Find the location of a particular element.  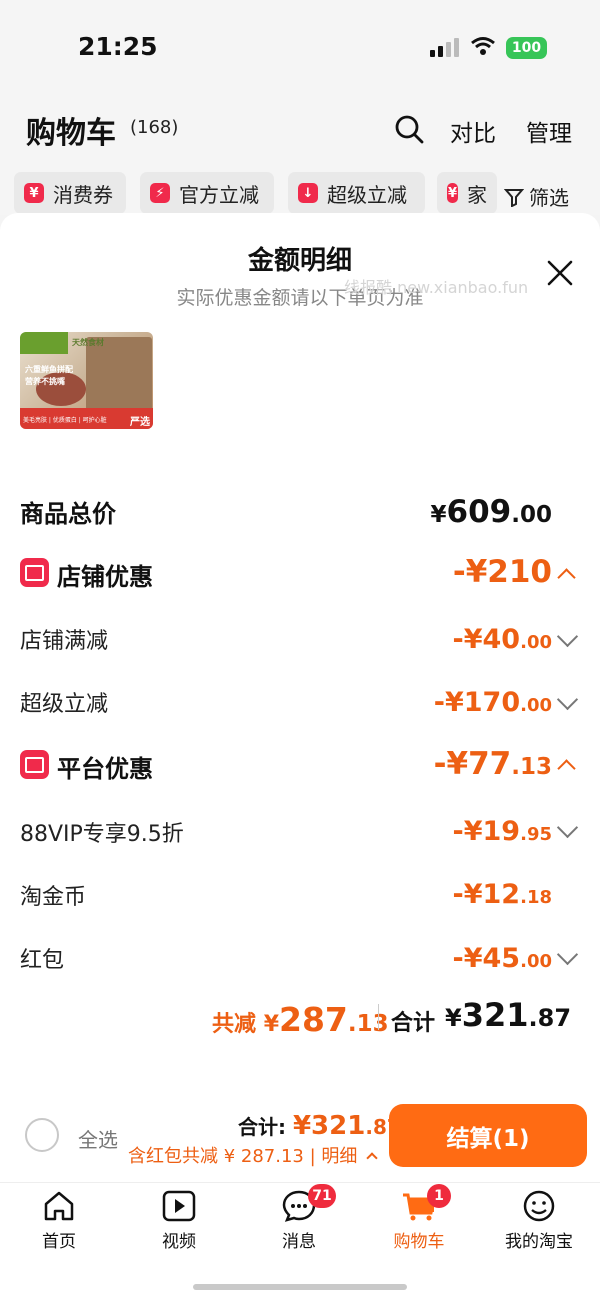

shop-discount-label: 店铺优惠 is located at coordinates (105, 577).